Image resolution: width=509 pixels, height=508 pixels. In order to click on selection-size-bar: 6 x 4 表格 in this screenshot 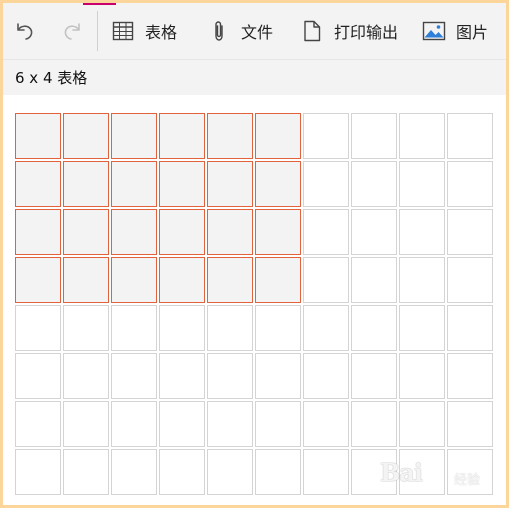, I will do `click(254, 77)`.